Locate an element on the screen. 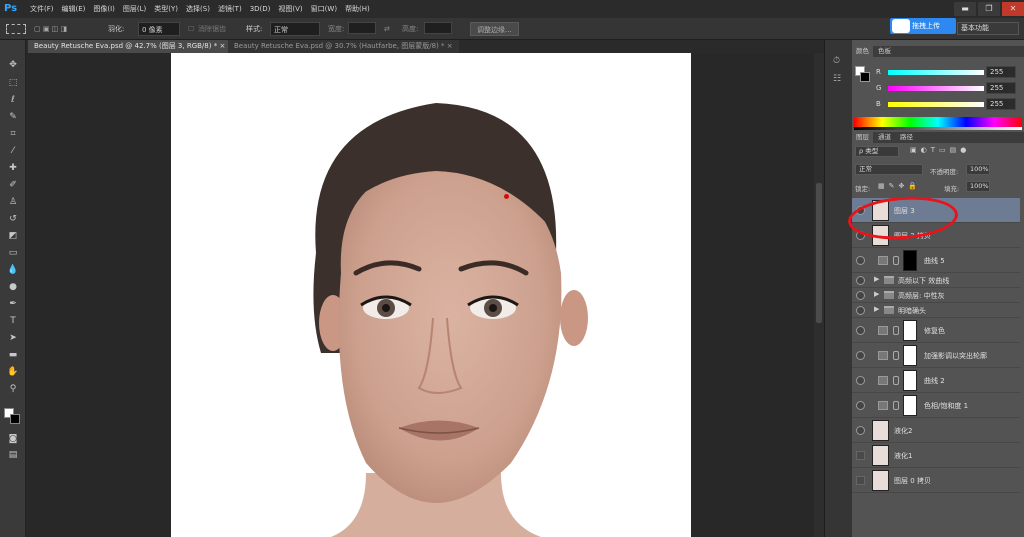  eraser-icon: ◩ is located at coordinates (13, 236).